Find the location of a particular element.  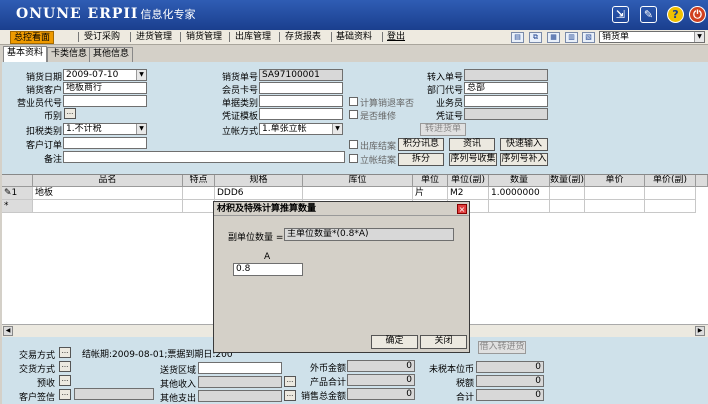

param-label: A is located at coordinates (267, 257).